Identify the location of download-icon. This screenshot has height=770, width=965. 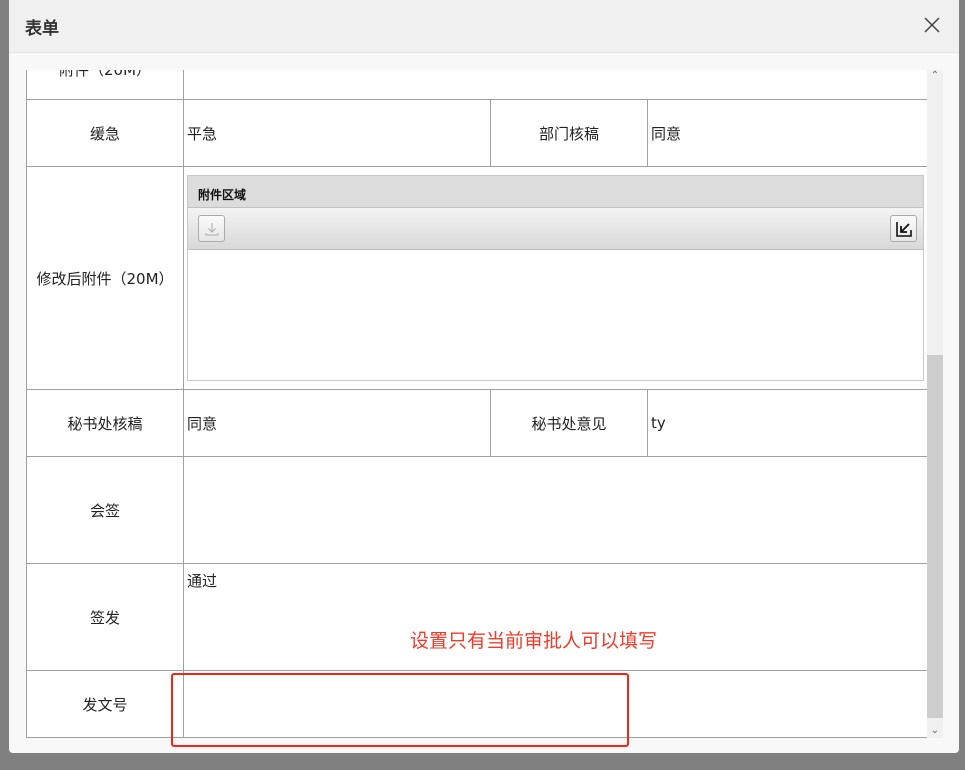
(211, 228).